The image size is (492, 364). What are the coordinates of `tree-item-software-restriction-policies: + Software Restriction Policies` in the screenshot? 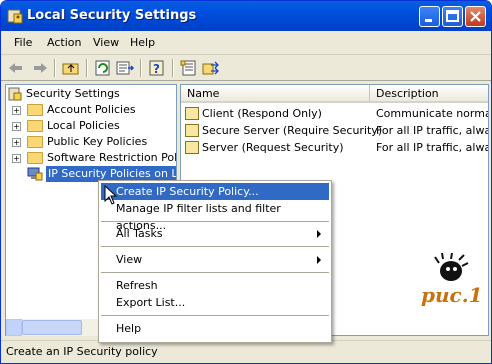 It's located at (91, 158).